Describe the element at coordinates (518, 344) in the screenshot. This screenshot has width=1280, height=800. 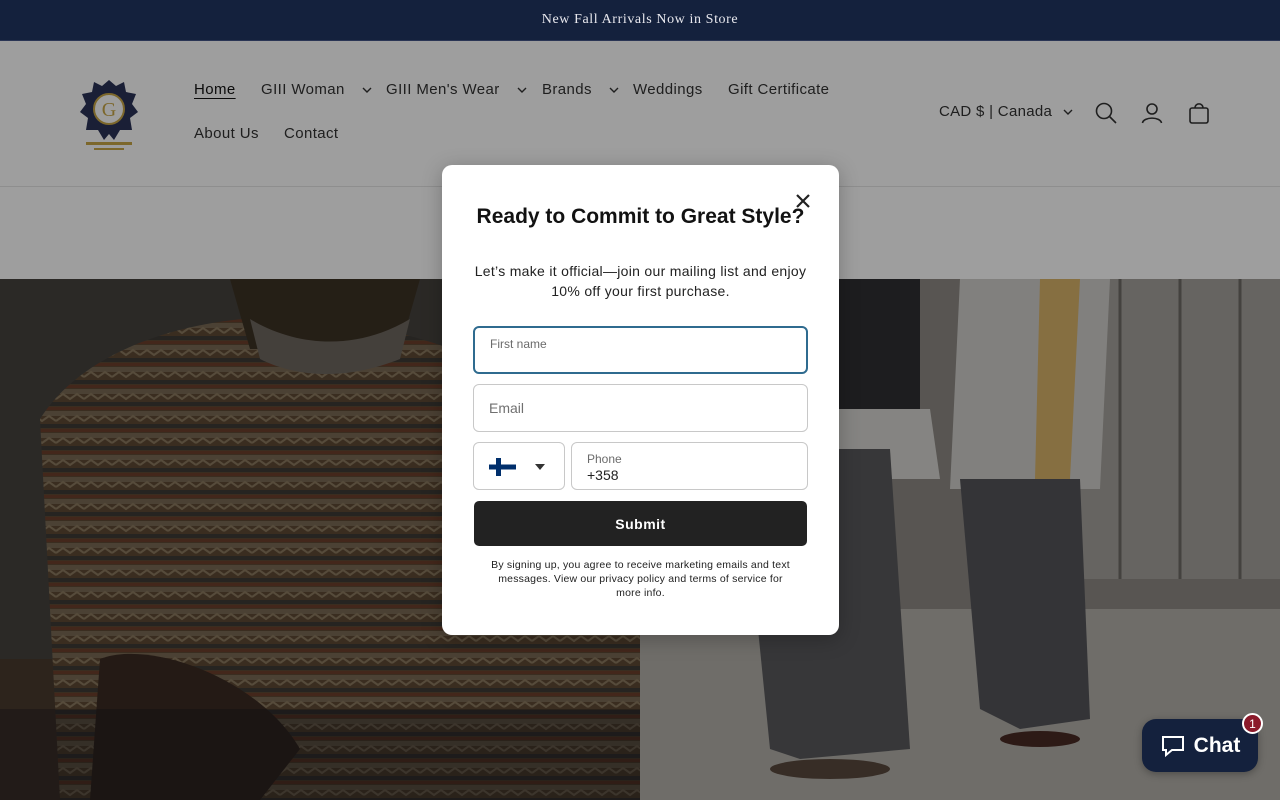
I see `first-name-label: First name` at that location.